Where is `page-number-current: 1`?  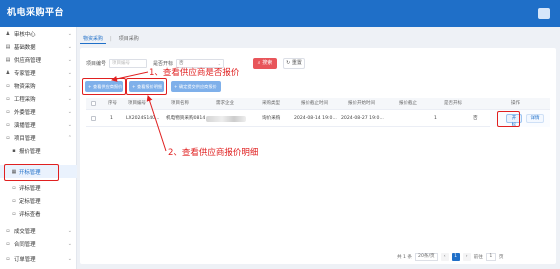 page-number-current: 1 is located at coordinates (455, 257).